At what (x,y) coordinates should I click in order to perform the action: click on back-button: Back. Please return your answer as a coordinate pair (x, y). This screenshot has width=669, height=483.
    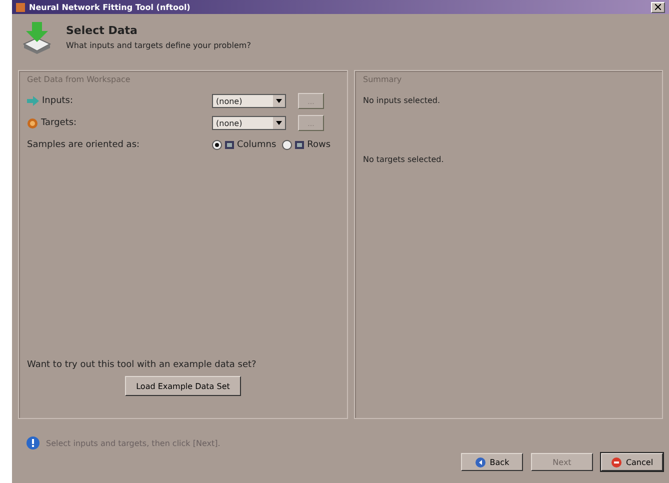
    Looking at the image, I should click on (492, 462).